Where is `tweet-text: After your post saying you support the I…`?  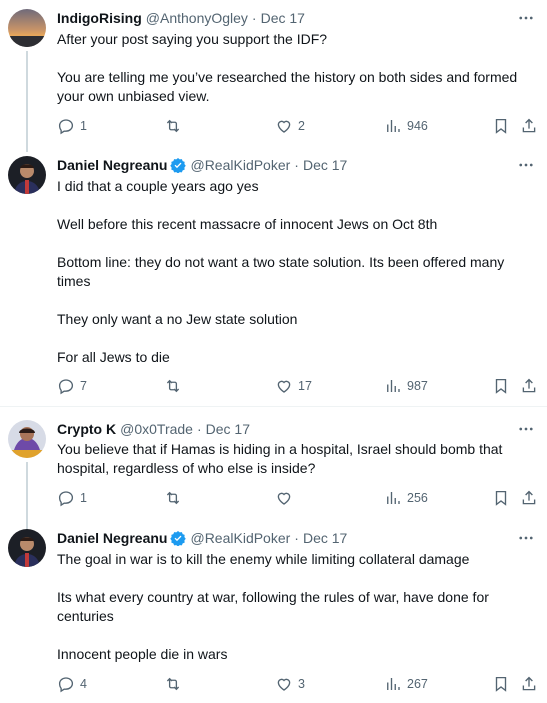
tweet-text: After your post saying you support the I… is located at coordinates (297, 68).